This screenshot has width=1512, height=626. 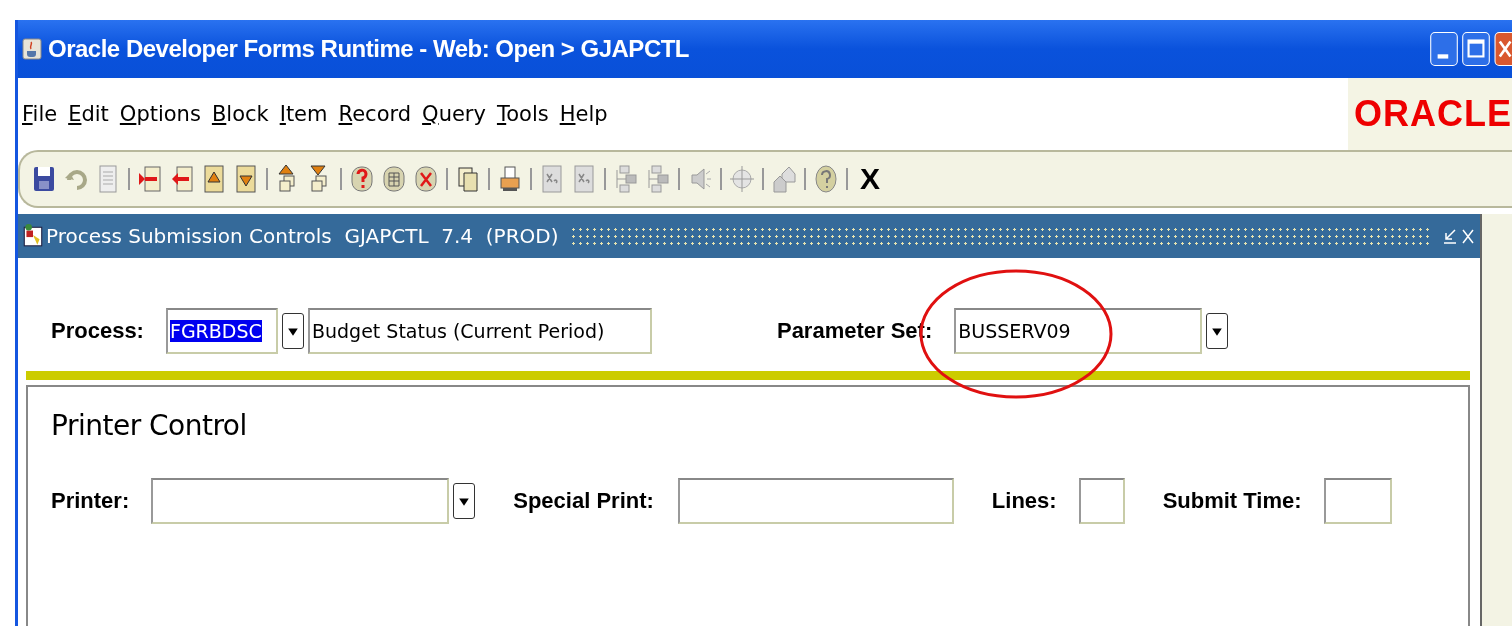 What do you see at coordinates (522, 114) in the screenshot?
I see `menu-item: Tools` at bounding box center [522, 114].